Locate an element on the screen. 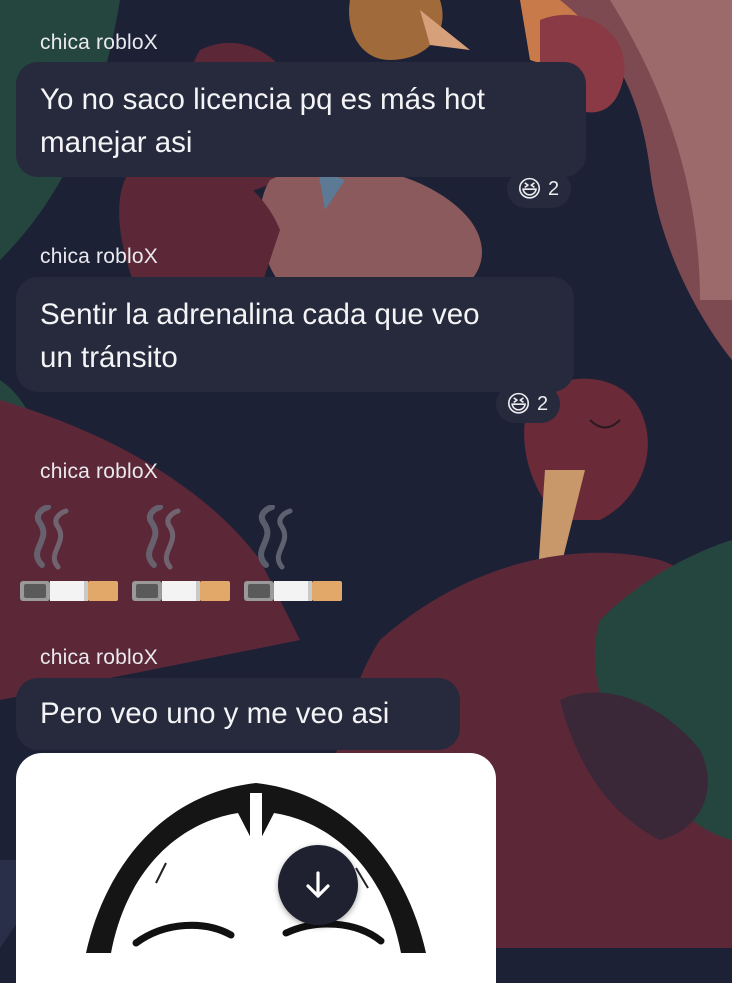  message-text: Pero veo uno y me veo asi is located at coordinates (215, 713).